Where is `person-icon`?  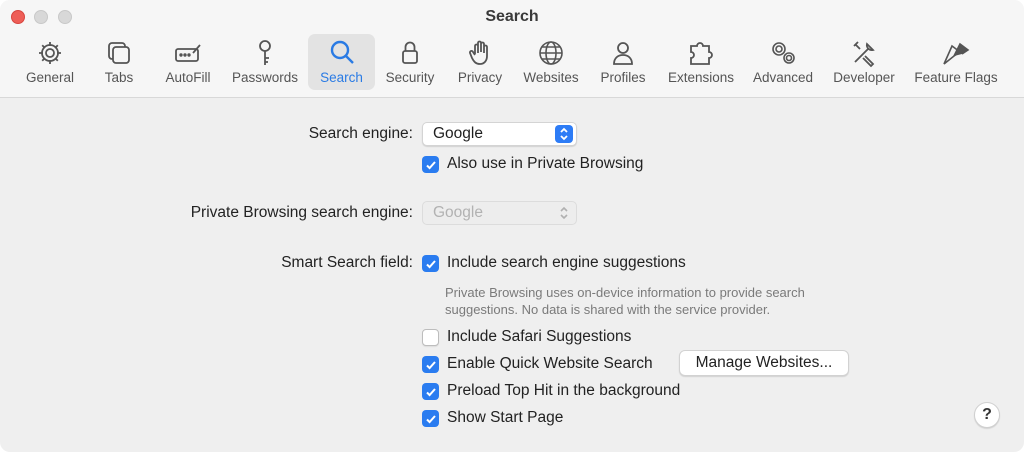
person-icon is located at coordinates (623, 53).